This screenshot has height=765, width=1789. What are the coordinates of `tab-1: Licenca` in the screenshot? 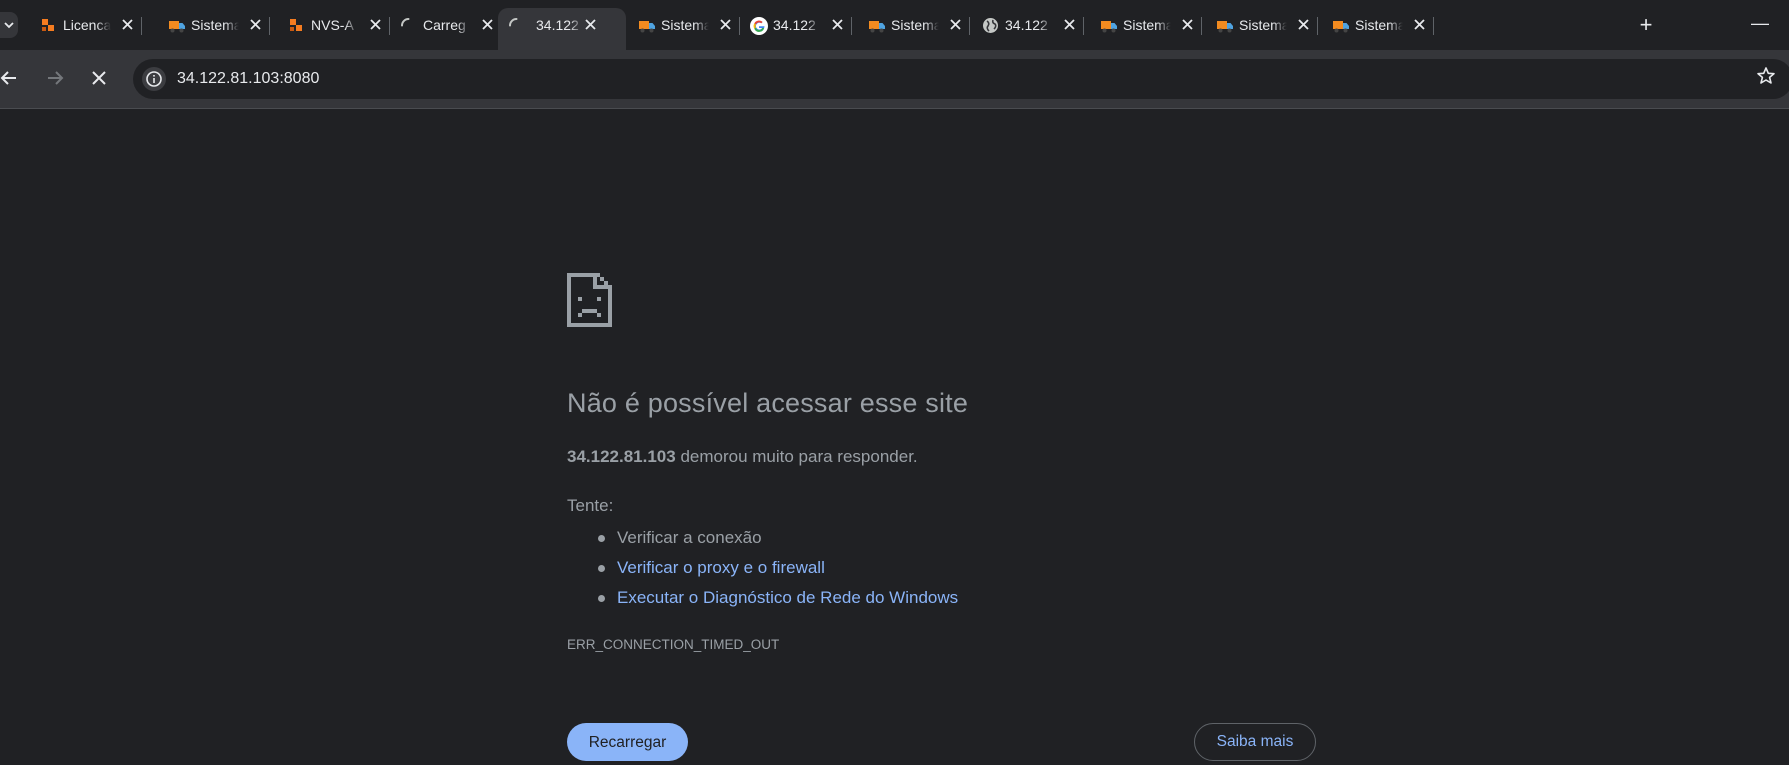 It's located at (81, 25).